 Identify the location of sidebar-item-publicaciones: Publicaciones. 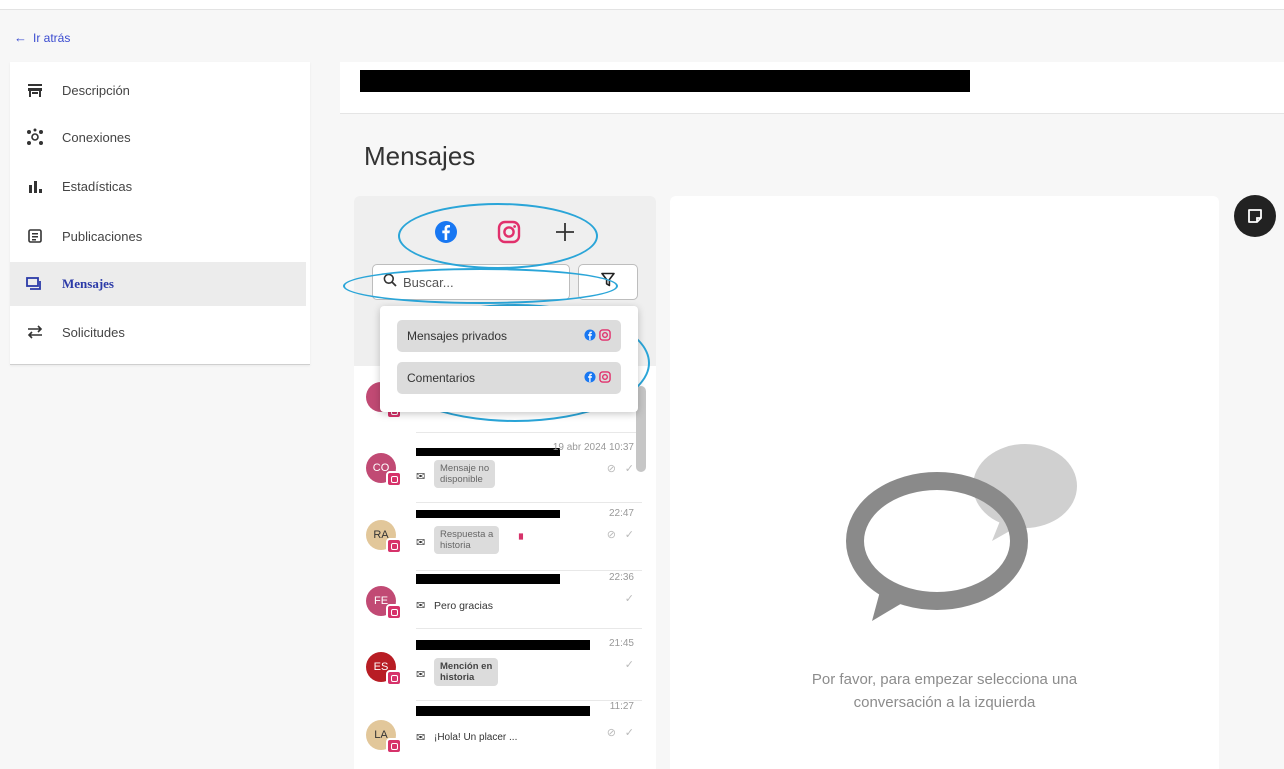
(158, 236).